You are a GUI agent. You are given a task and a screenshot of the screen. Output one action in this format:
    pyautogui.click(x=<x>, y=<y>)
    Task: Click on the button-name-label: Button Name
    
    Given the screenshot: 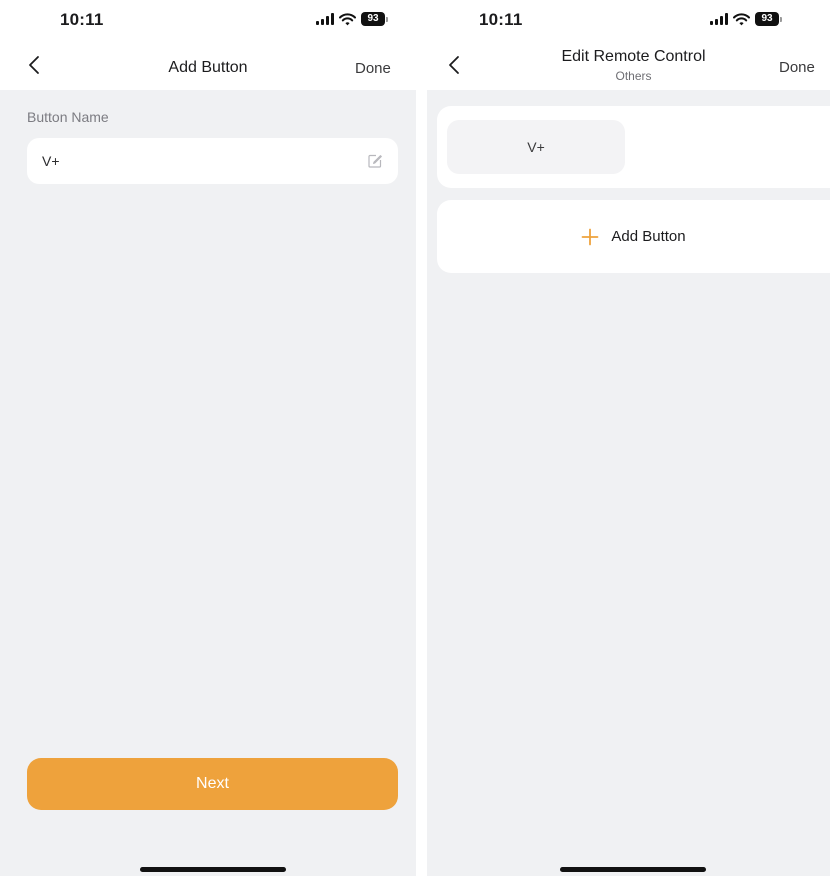 What is the action you would take?
    pyautogui.click(x=68, y=117)
    